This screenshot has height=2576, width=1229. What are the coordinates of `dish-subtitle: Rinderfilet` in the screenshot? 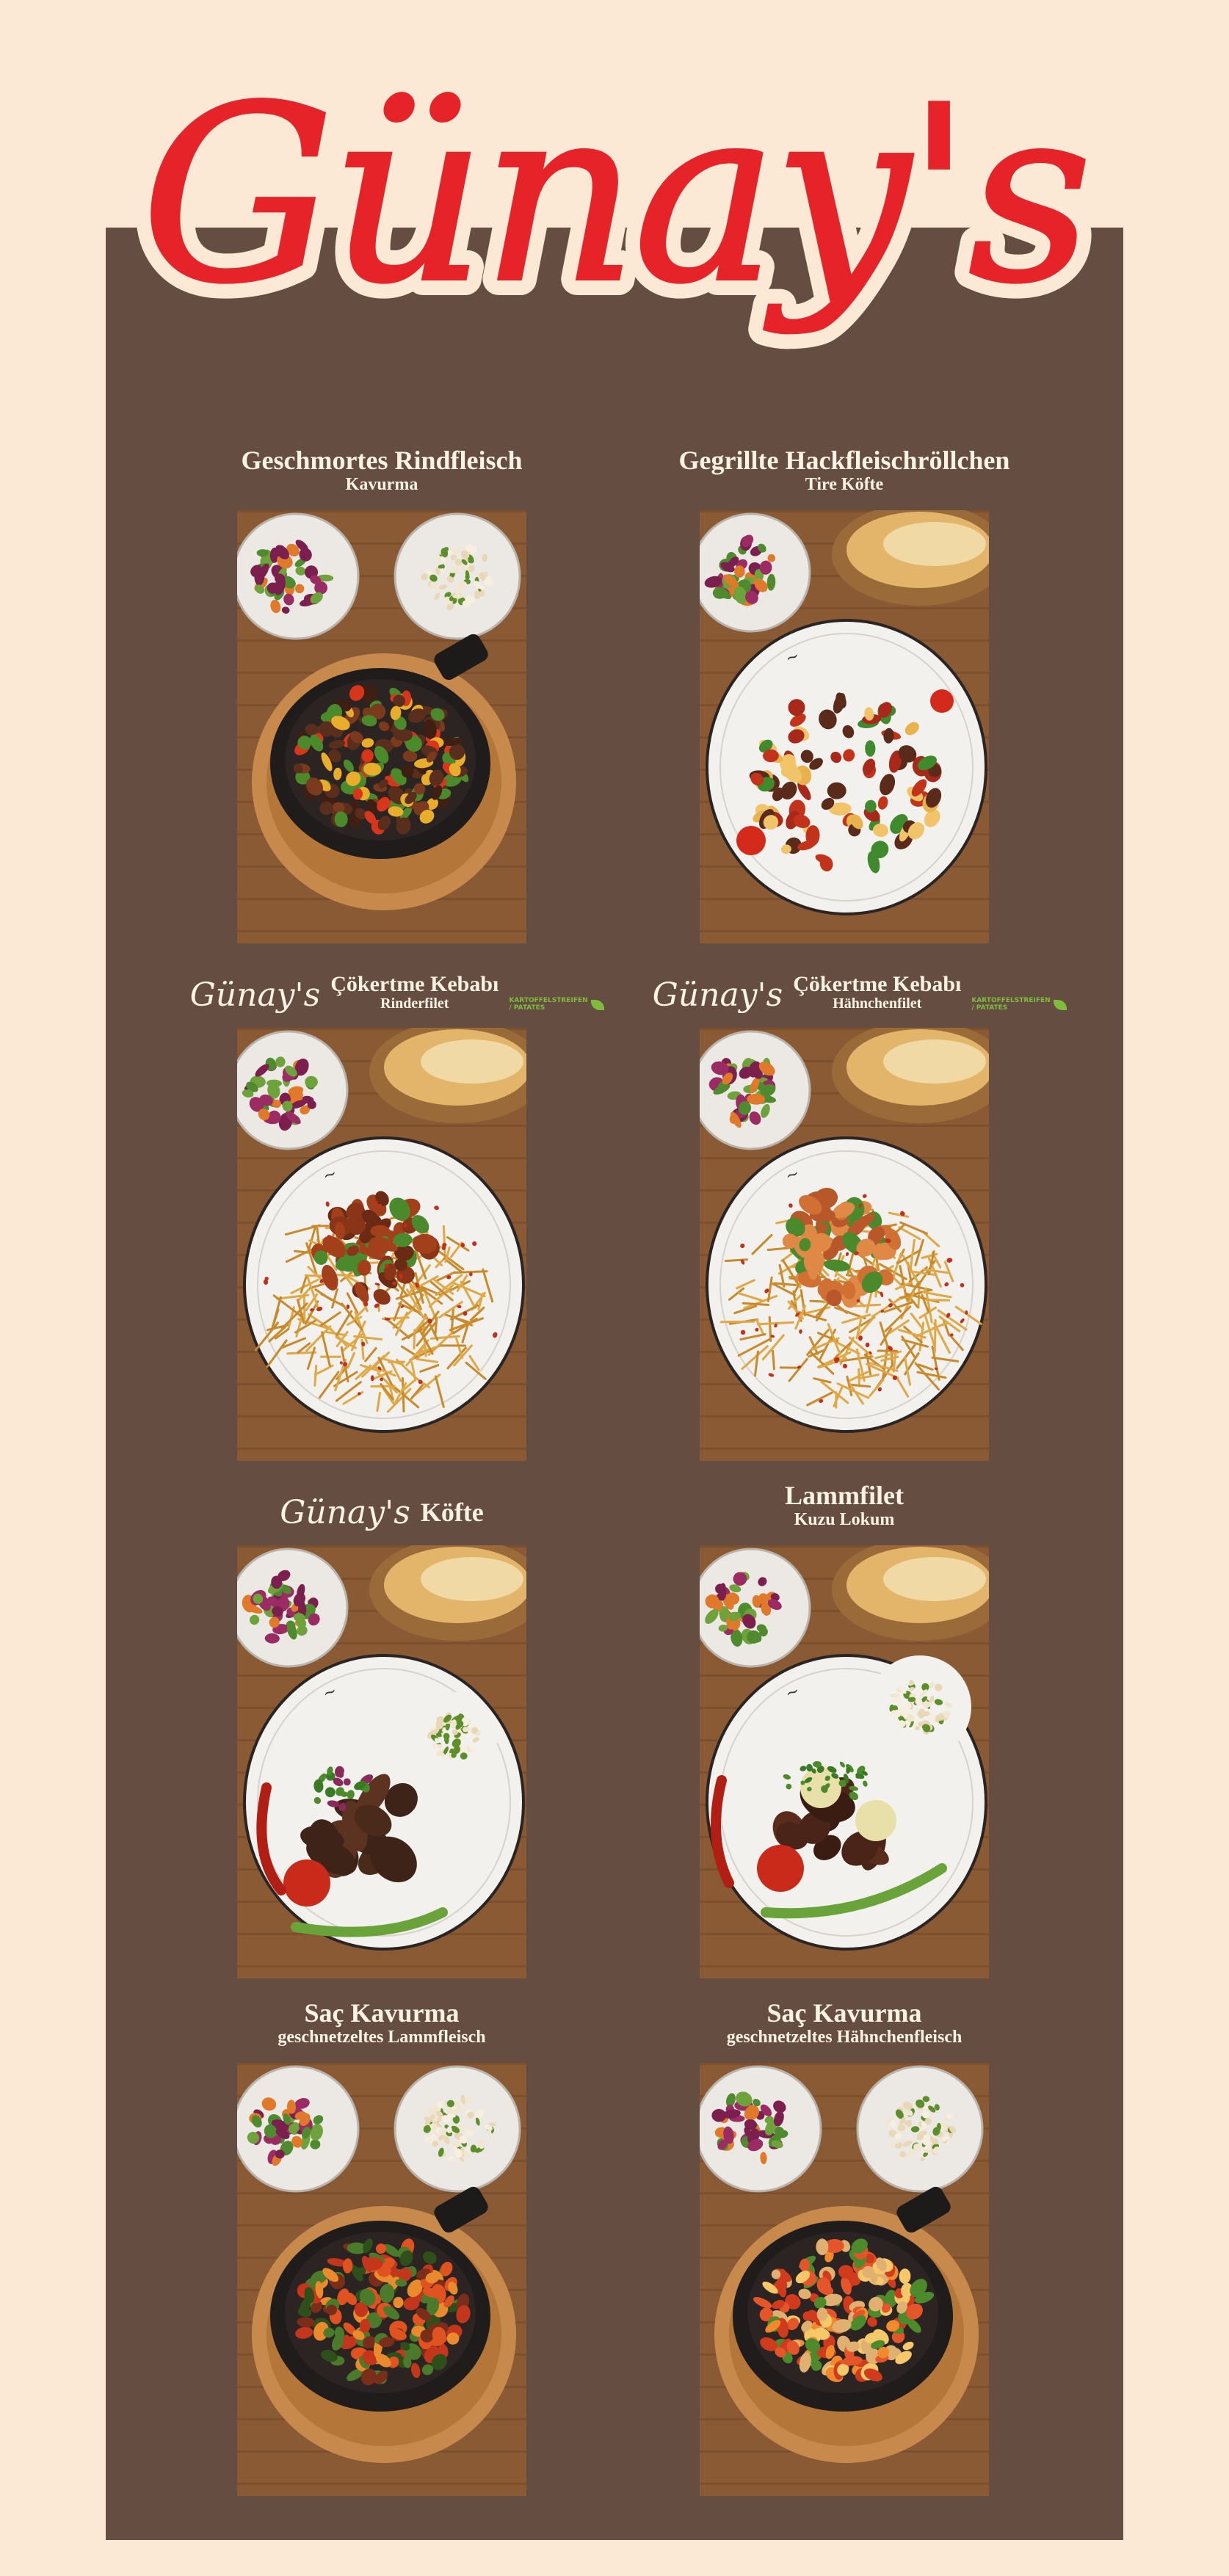 It's located at (415, 1003).